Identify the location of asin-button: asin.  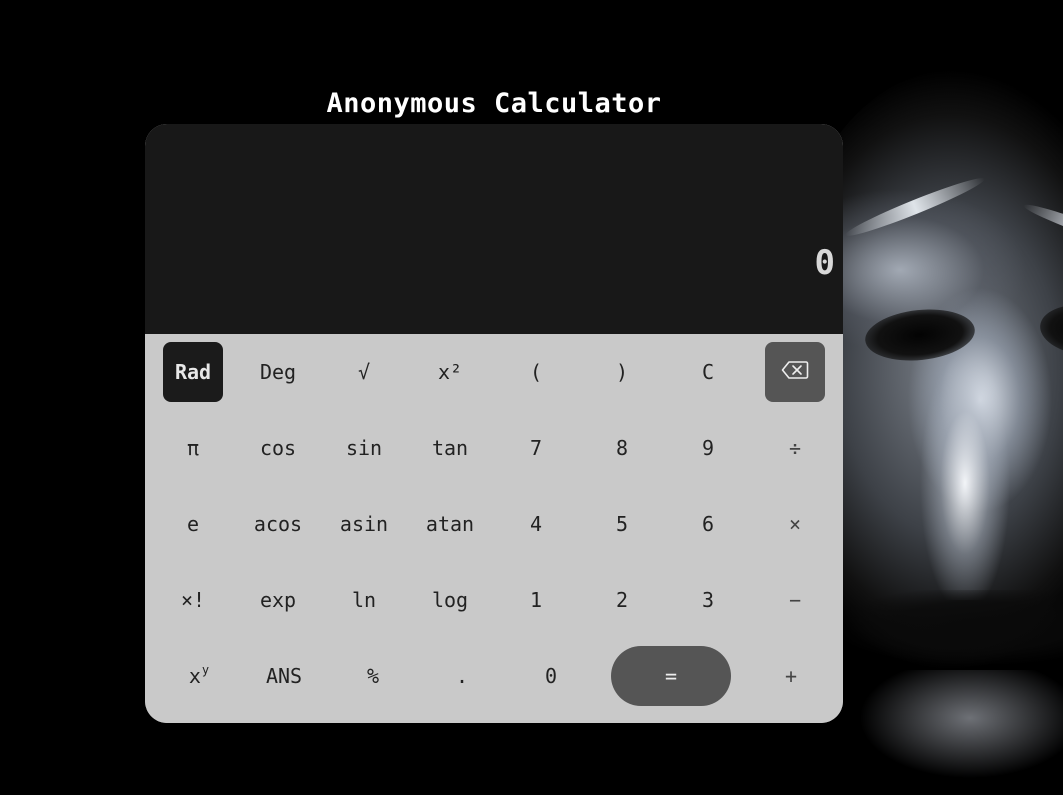
(364, 524).